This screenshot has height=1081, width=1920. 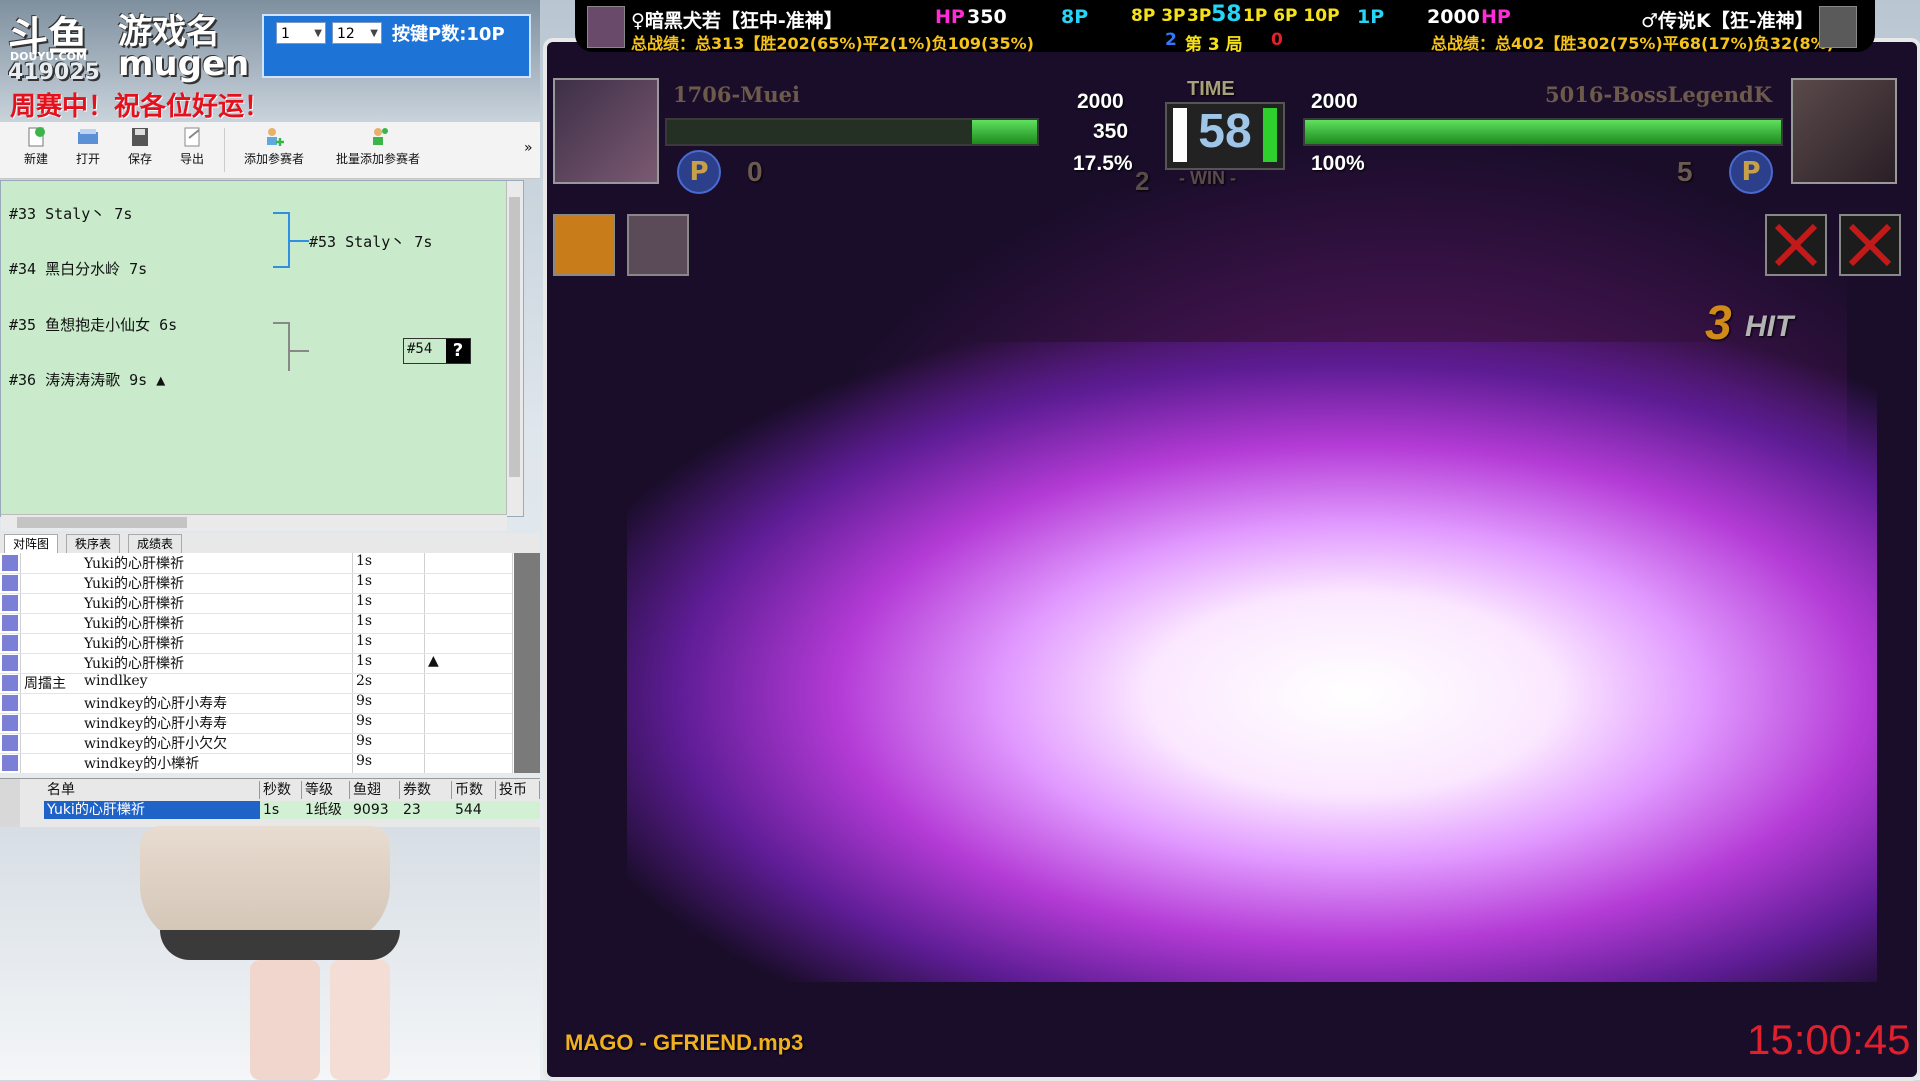 I want to click on table-header: 等级, so click(x=326, y=790).